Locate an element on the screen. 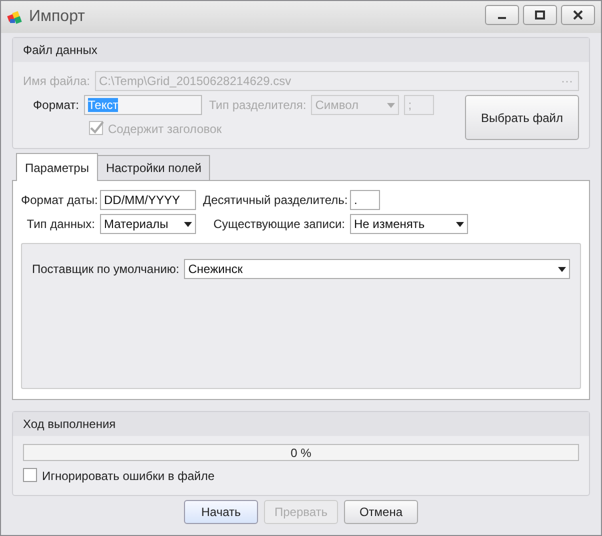 The width and height of the screenshot is (602, 536). maximize-button is located at coordinates (540, 15).